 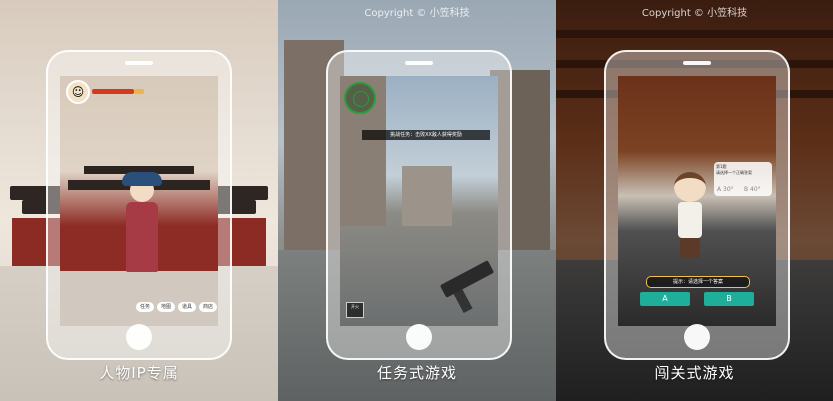 I want to click on character-head, so click(x=690, y=187).